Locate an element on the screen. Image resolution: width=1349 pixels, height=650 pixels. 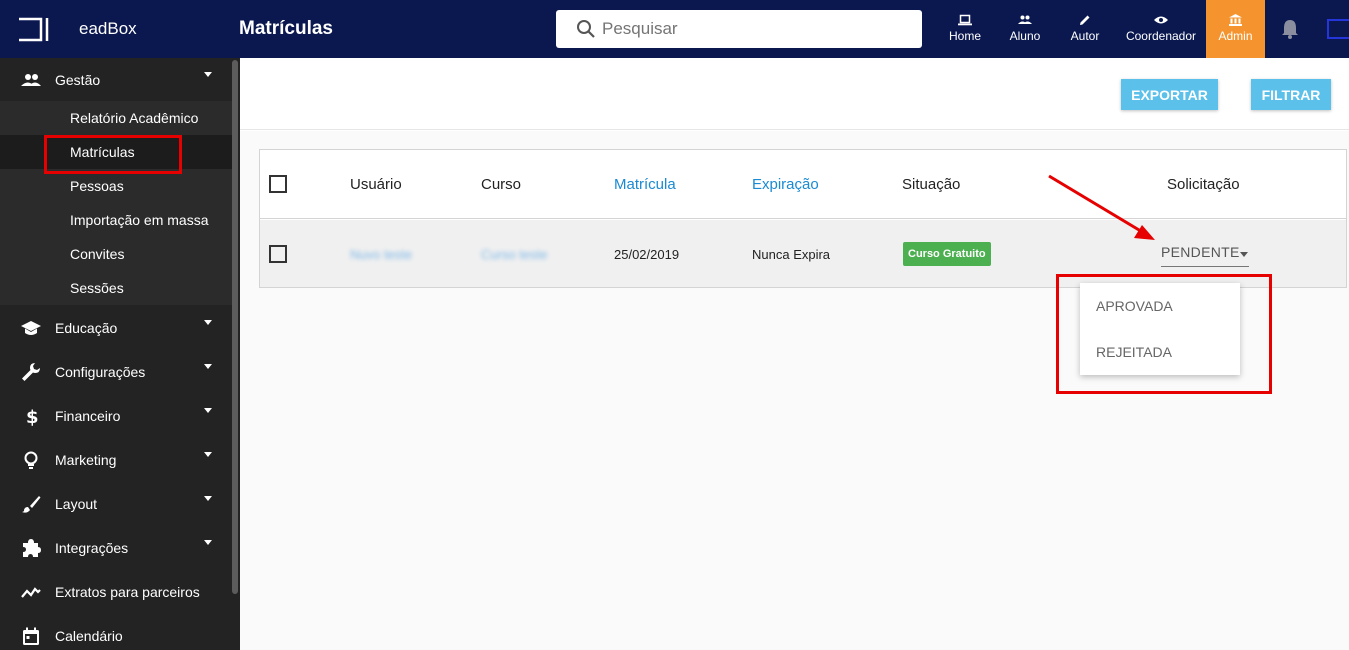
dollar-icon: $ is located at coordinates (32, 416).